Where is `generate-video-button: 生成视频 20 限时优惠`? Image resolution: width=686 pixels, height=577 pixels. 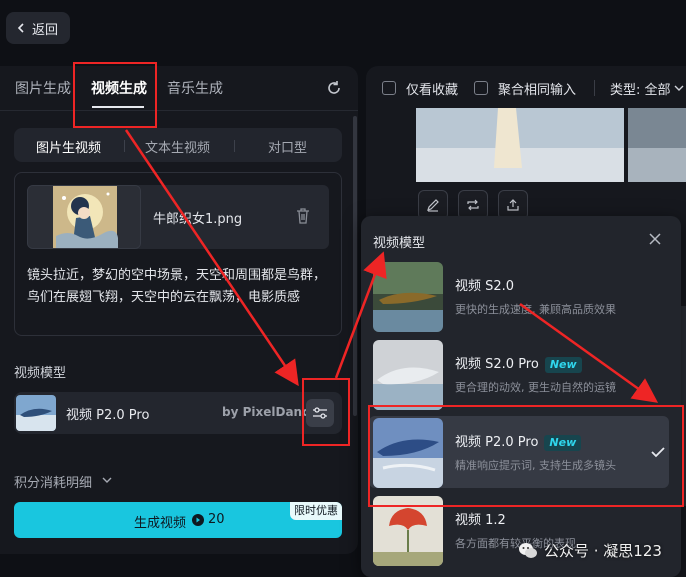
generate-video-button: 生成视频 20 限时优惠 is located at coordinates (178, 520).